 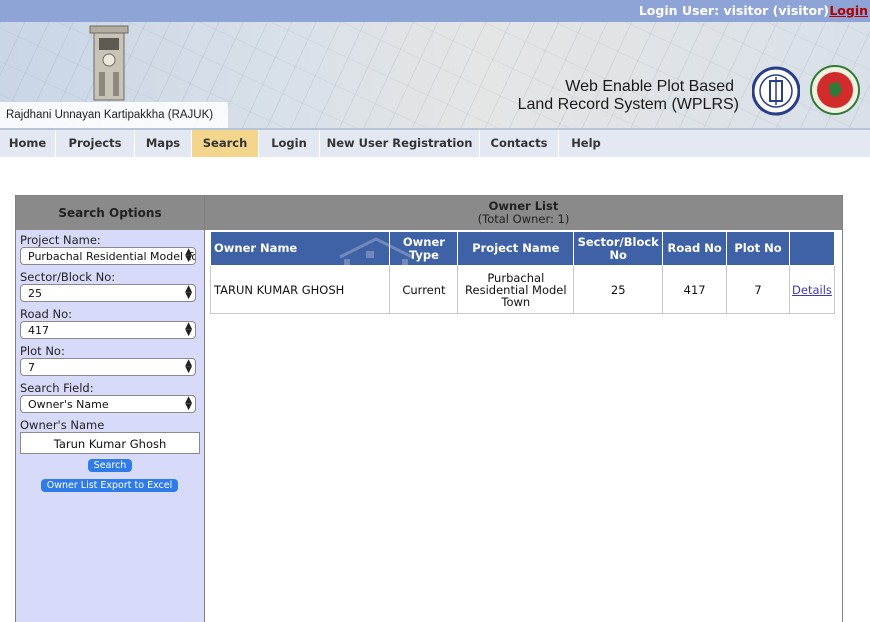 I want to click on owner-name-label: Owner's Name, so click(x=62, y=425).